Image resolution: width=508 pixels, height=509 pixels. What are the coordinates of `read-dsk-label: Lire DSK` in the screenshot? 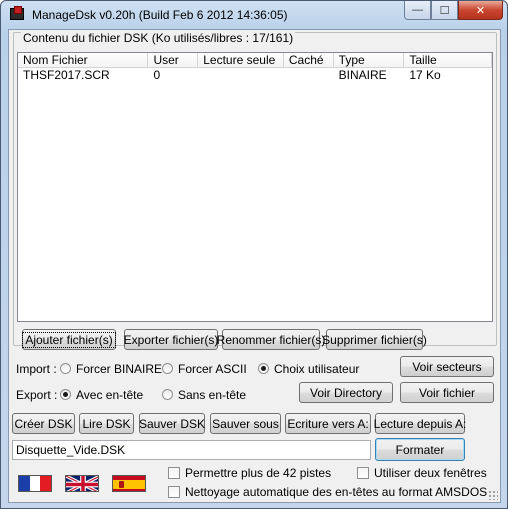 It's located at (106, 423).